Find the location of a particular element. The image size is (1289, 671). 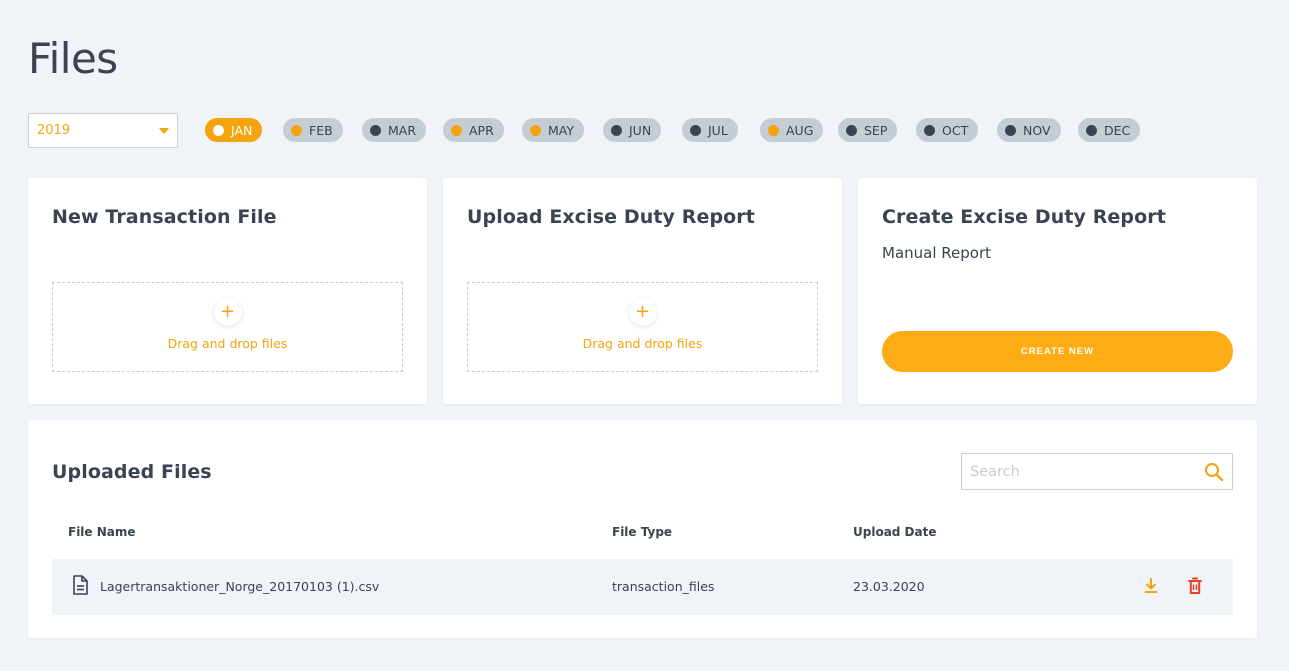

month-chip-aug: AUG is located at coordinates (792, 130).